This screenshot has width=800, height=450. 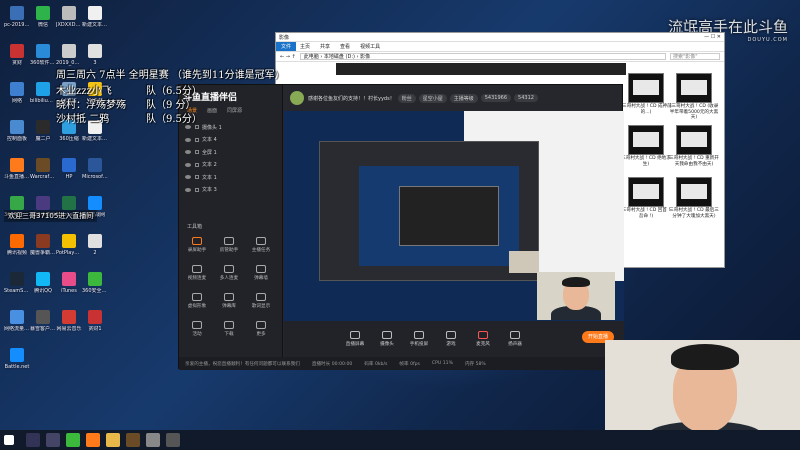 I want to click on desktop-icon: 腾讯视频, so click(x=17, y=245).